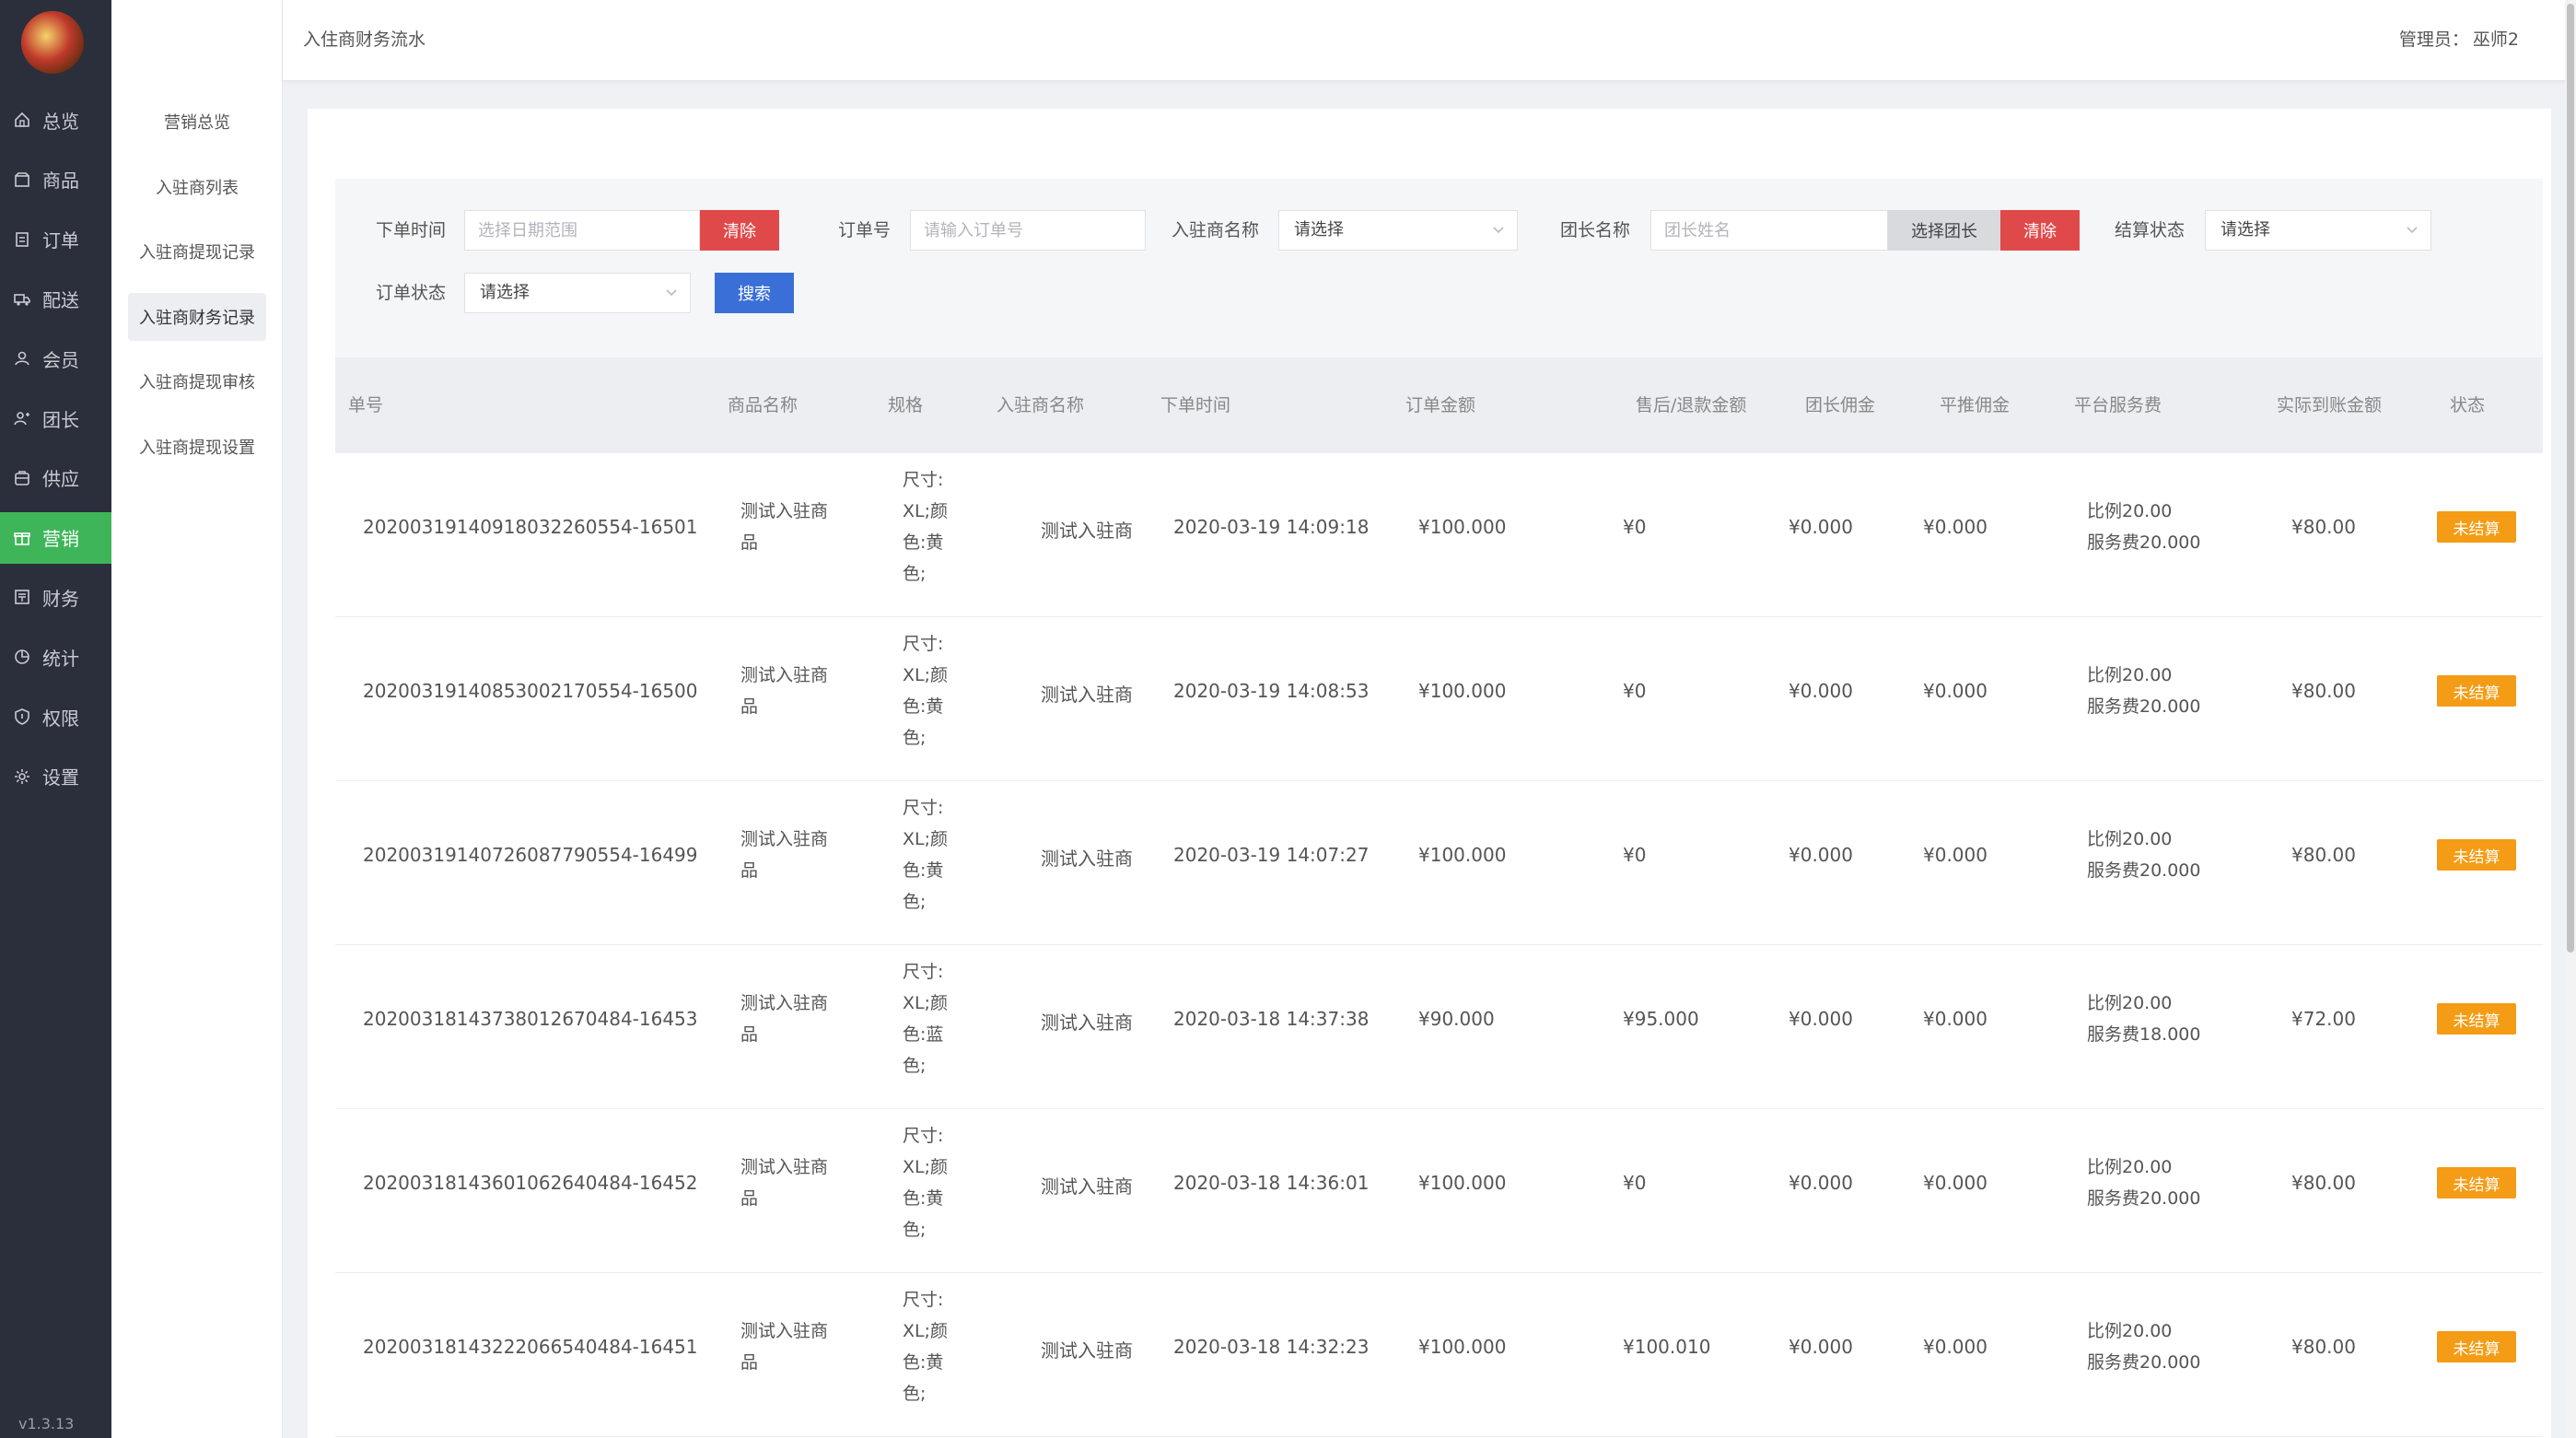 The height and width of the screenshot is (1438, 2576). What do you see at coordinates (926, 511) in the screenshot?
I see `spec-line: XL;颜` at bounding box center [926, 511].